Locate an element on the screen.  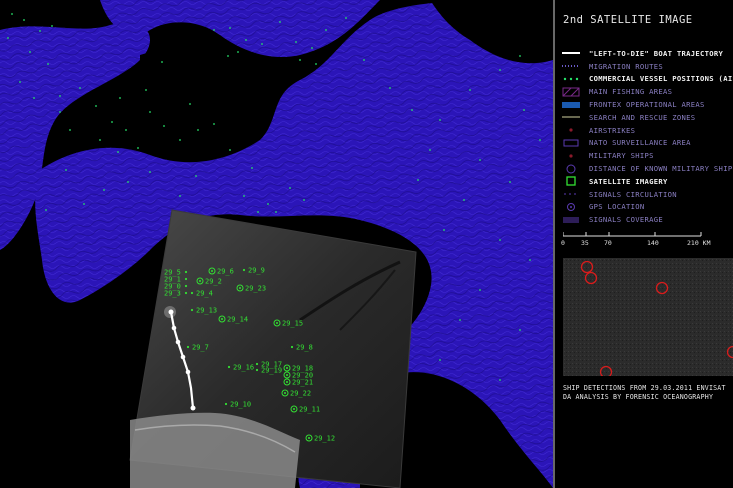
detection-label: 29_14 is located at coordinates (237, 320).